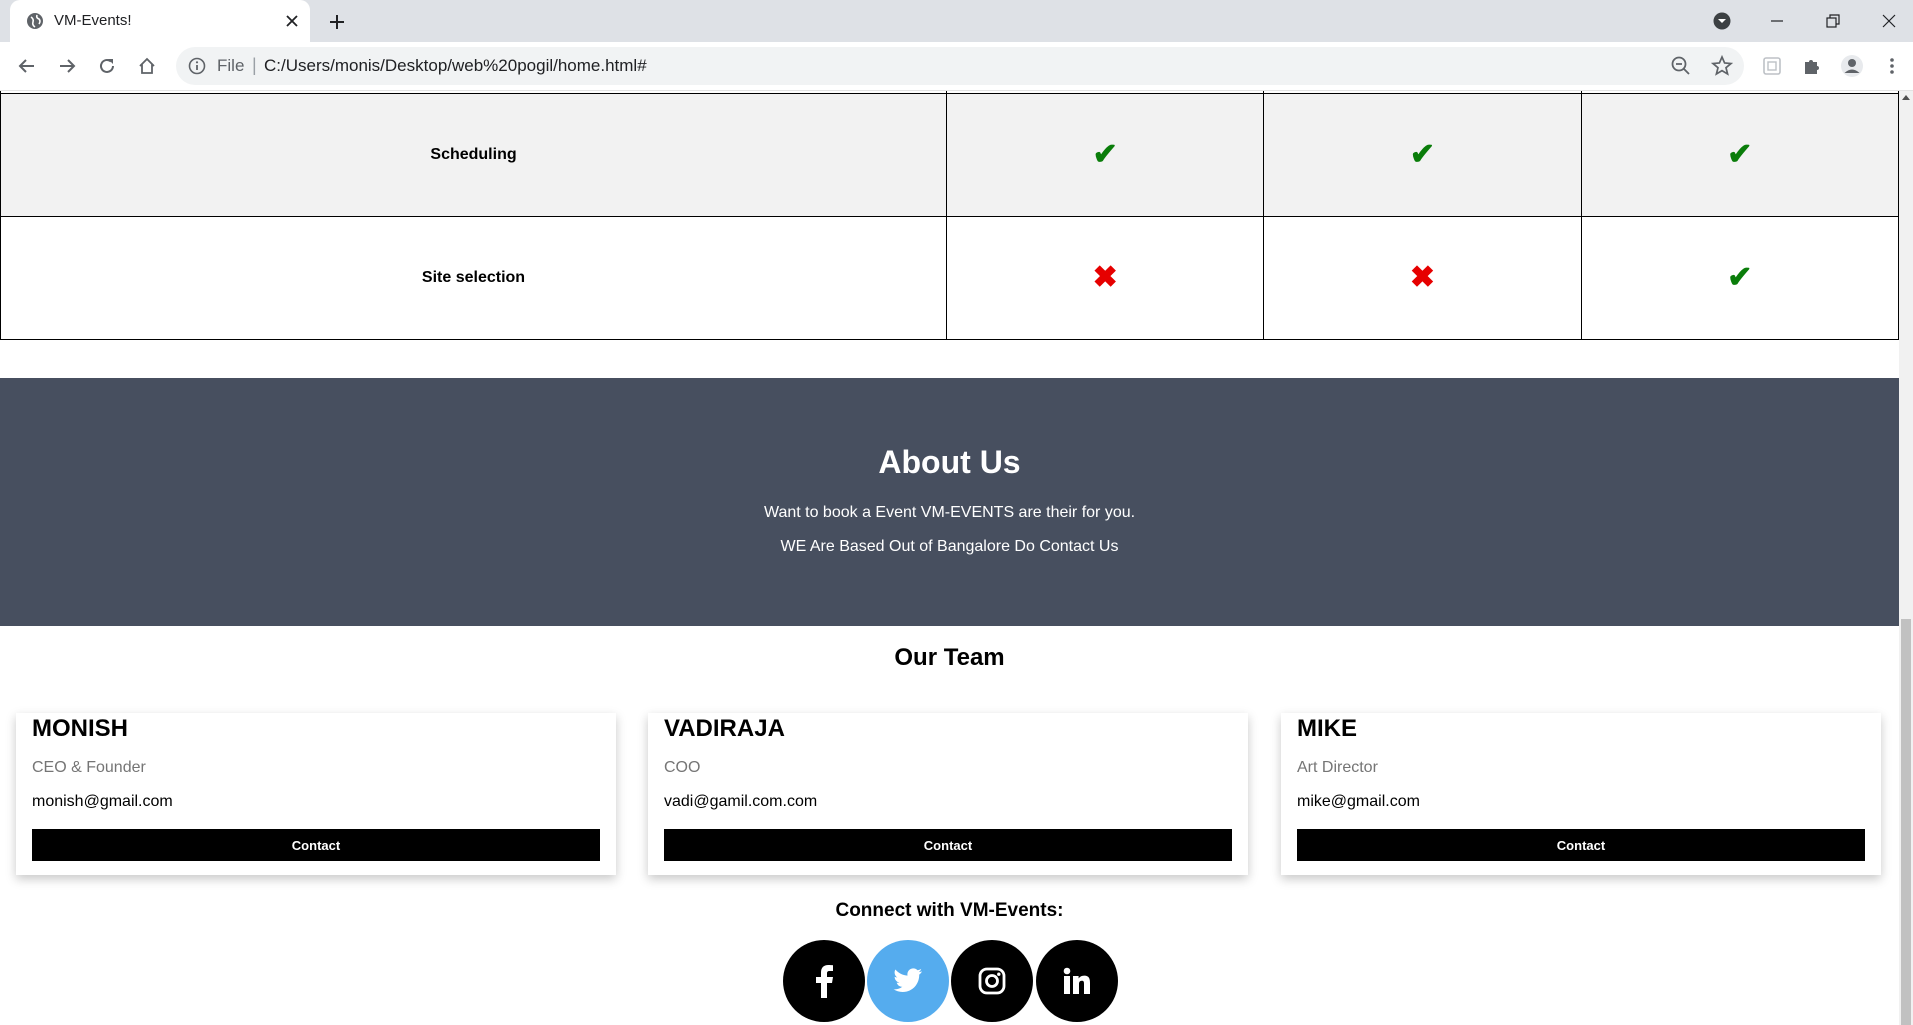 The image size is (1913, 1025). Describe the element at coordinates (93, 20) in the screenshot. I see `tab-title: VM-Events!` at that location.